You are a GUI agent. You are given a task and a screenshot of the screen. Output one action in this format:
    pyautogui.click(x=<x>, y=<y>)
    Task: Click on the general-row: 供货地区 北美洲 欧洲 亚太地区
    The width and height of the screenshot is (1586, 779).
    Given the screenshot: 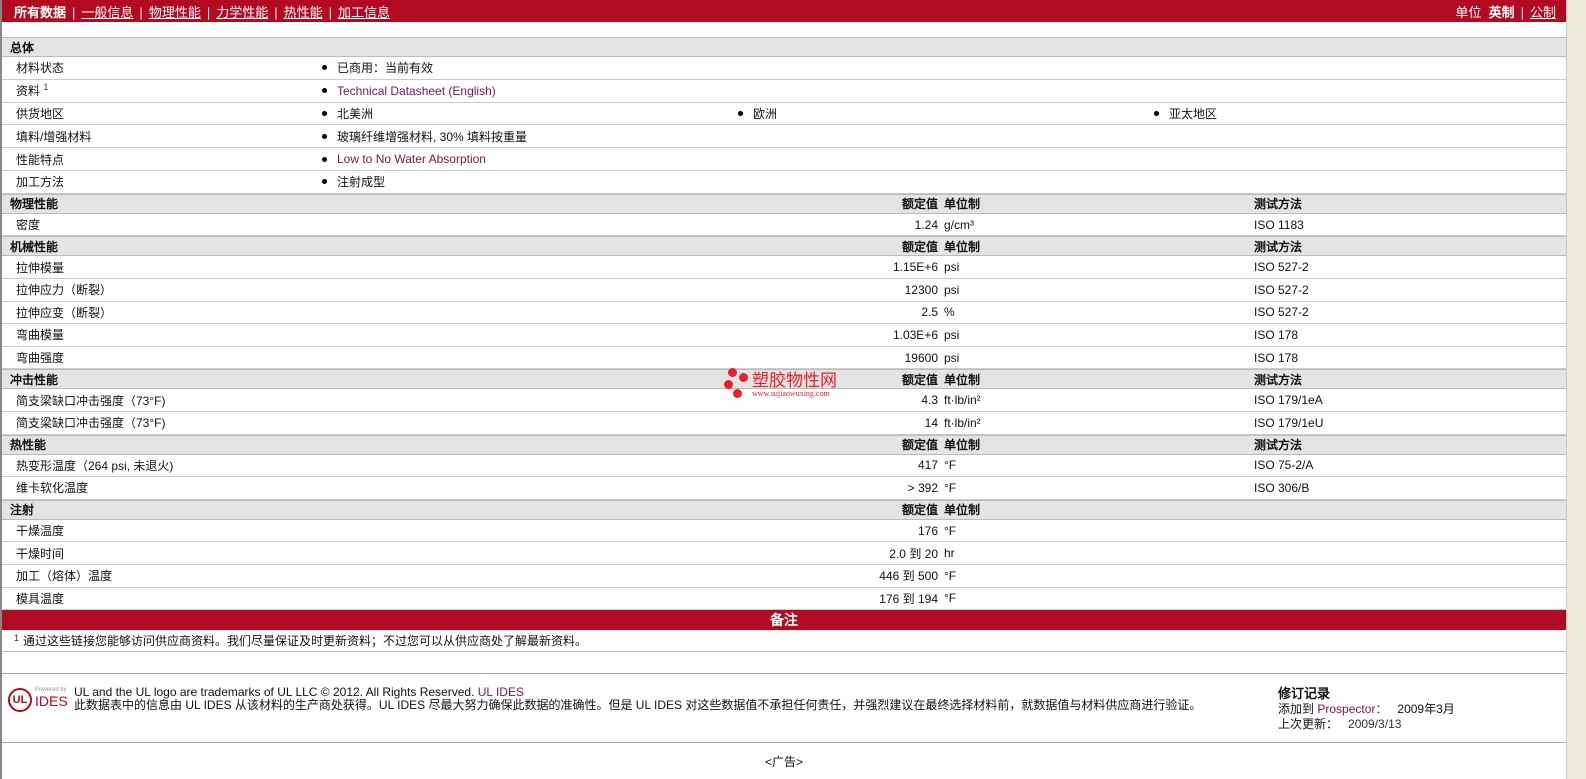 What is the action you would take?
    pyautogui.click(x=784, y=114)
    